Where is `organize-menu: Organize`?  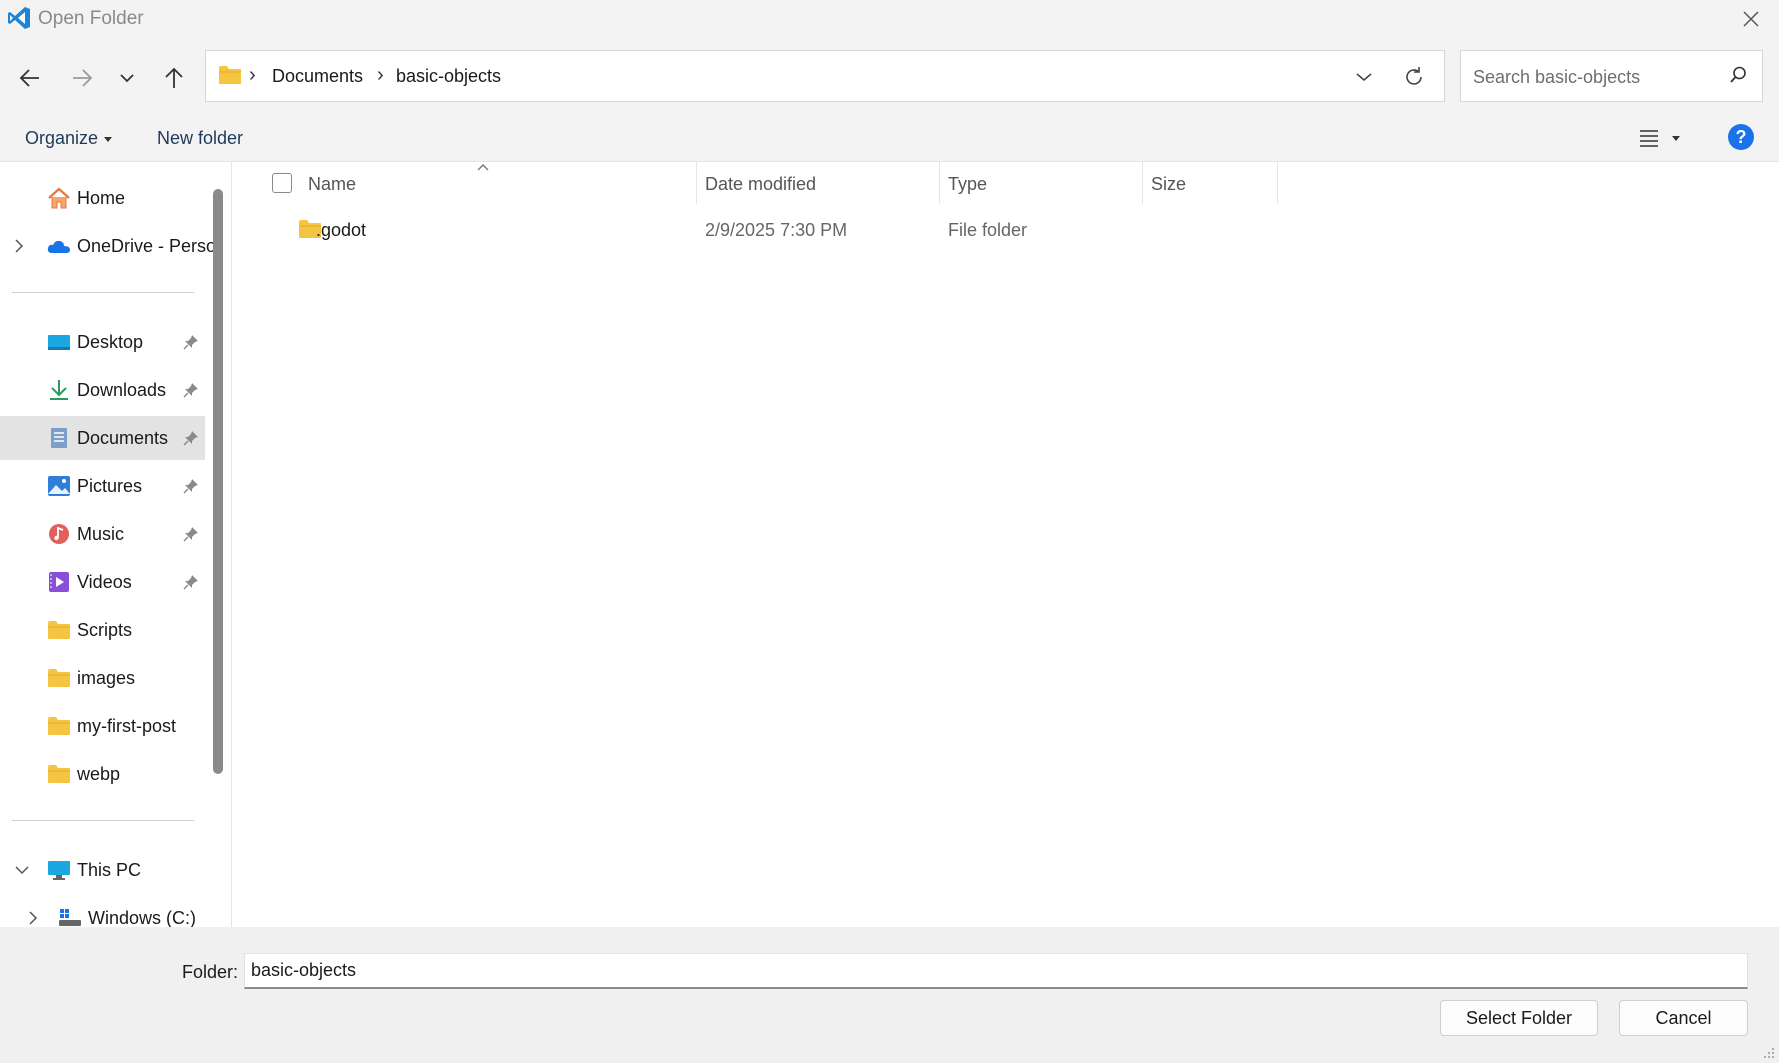 organize-menu: Organize is located at coordinates (69, 138).